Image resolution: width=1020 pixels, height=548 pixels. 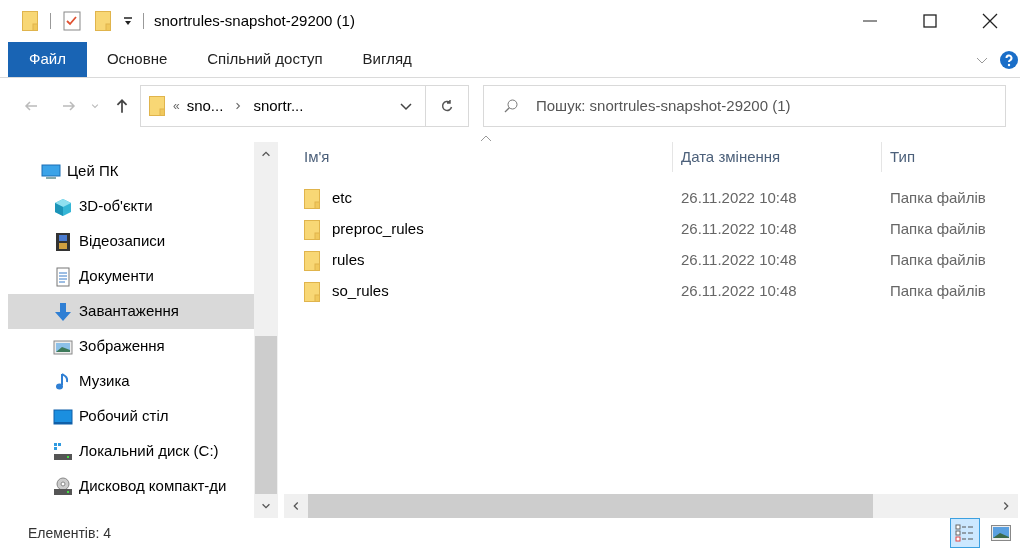 What do you see at coordinates (72, 21) in the screenshot?
I see `properties-icon` at bounding box center [72, 21].